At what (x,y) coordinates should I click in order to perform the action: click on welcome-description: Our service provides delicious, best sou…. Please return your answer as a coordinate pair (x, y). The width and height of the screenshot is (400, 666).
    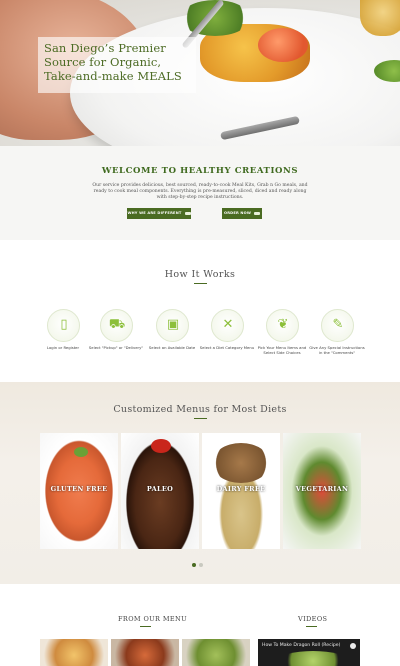
    Looking at the image, I should click on (200, 191).